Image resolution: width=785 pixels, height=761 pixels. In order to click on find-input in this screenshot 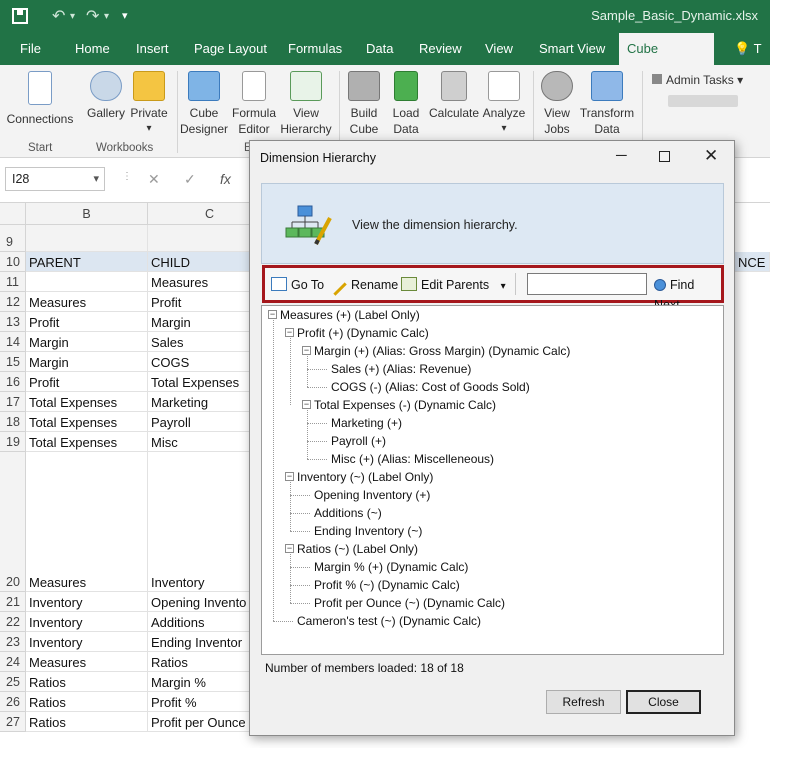, I will do `click(587, 284)`.